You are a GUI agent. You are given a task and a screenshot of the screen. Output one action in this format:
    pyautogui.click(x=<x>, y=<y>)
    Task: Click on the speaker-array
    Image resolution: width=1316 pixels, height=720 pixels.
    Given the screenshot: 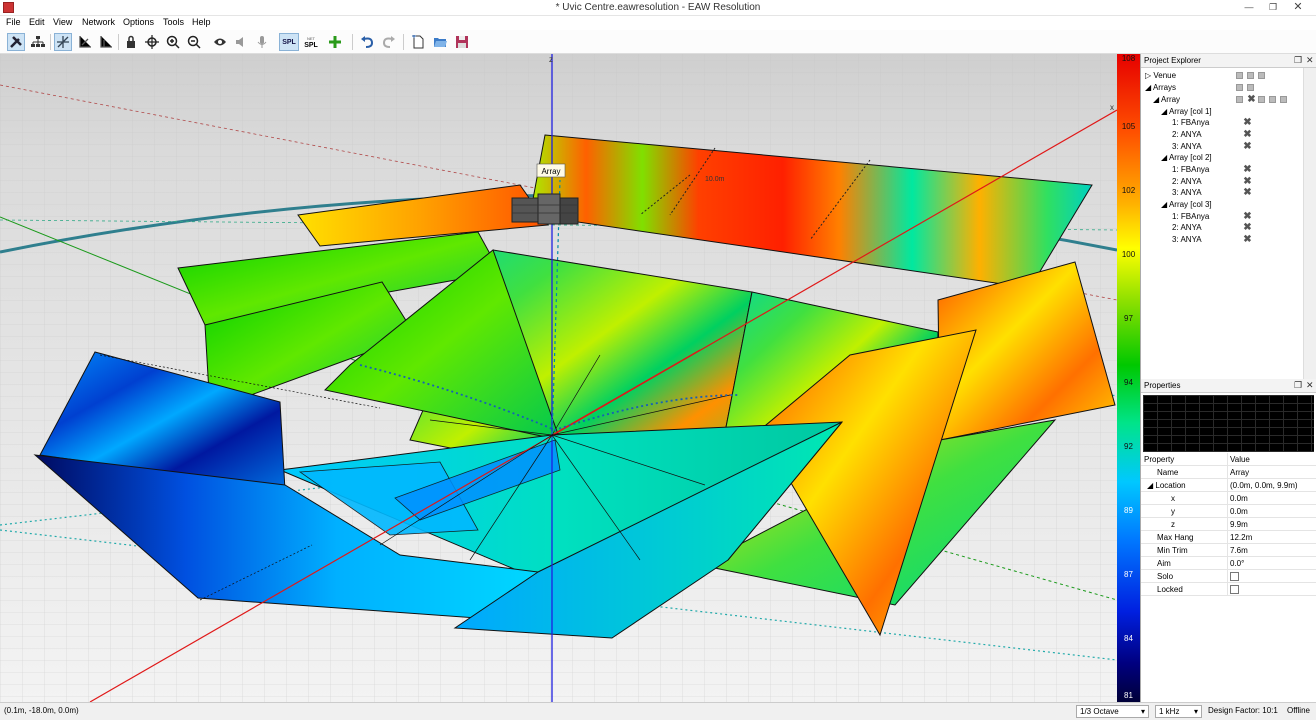 What is the action you would take?
    pyautogui.click(x=545, y=209)
    